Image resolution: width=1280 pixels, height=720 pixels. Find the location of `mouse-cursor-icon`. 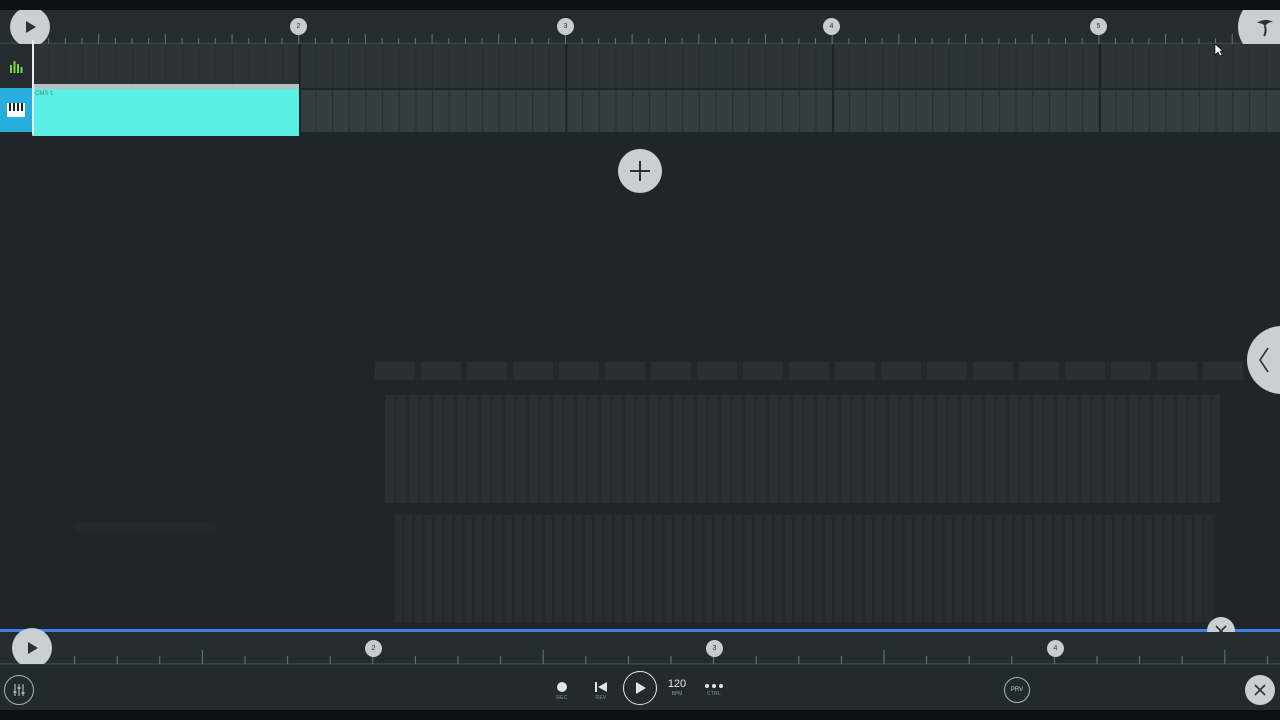

mouse-cursor-icon is located at coordinates (1219, 50).